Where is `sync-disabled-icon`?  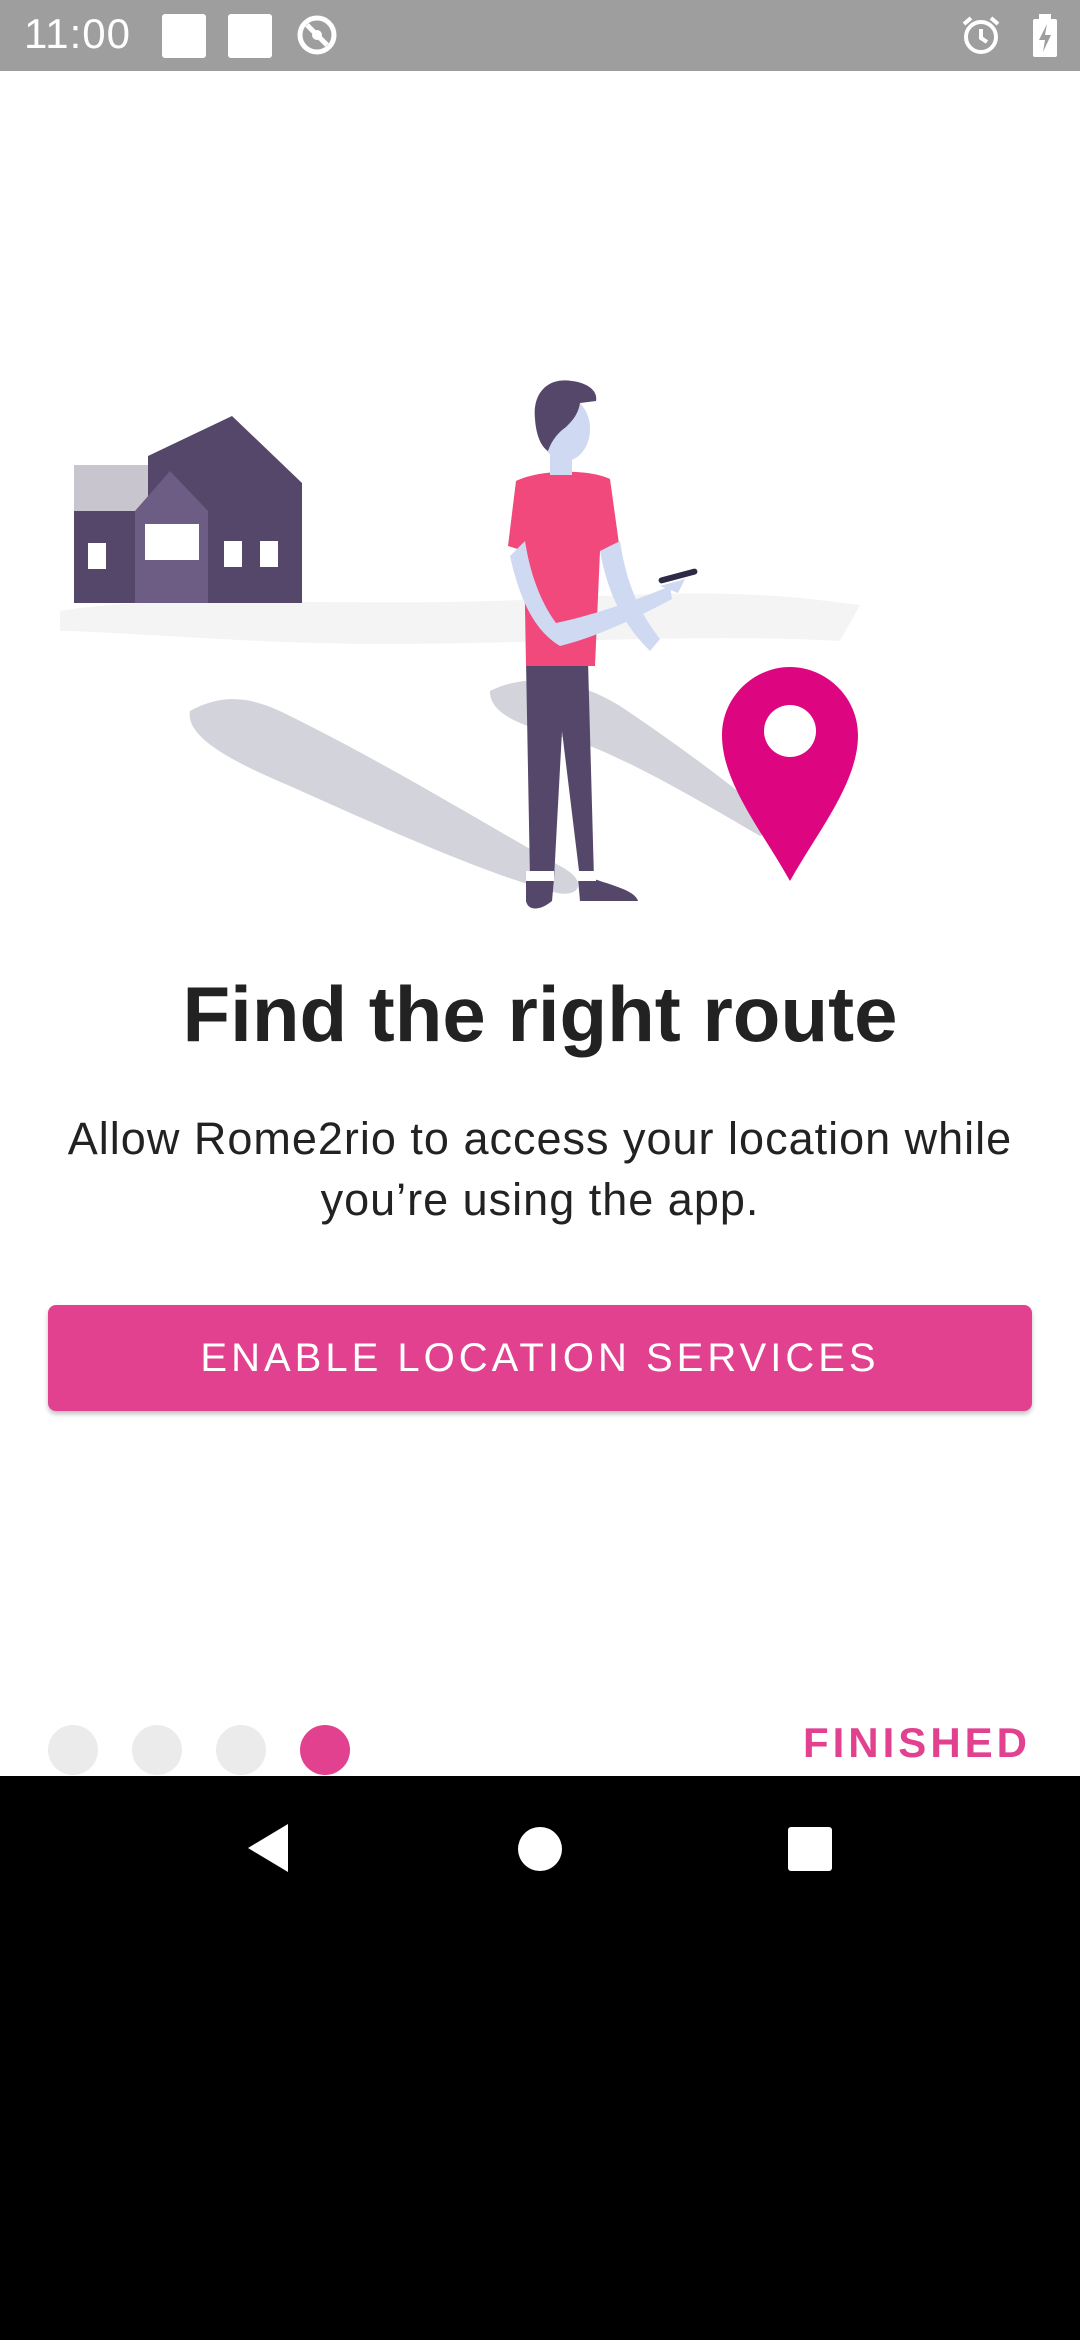 sync-disabled-icon is located at coordinates (317, 35).